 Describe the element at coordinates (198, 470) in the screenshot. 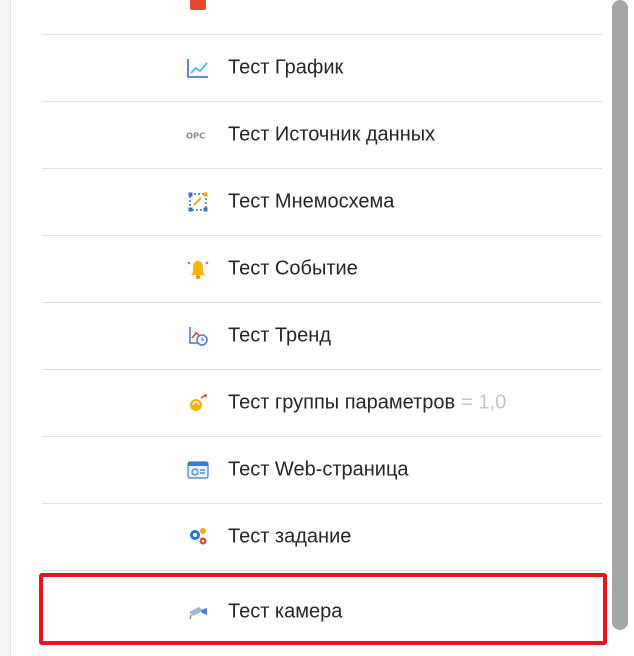

I see `web-page-icon` at that location.